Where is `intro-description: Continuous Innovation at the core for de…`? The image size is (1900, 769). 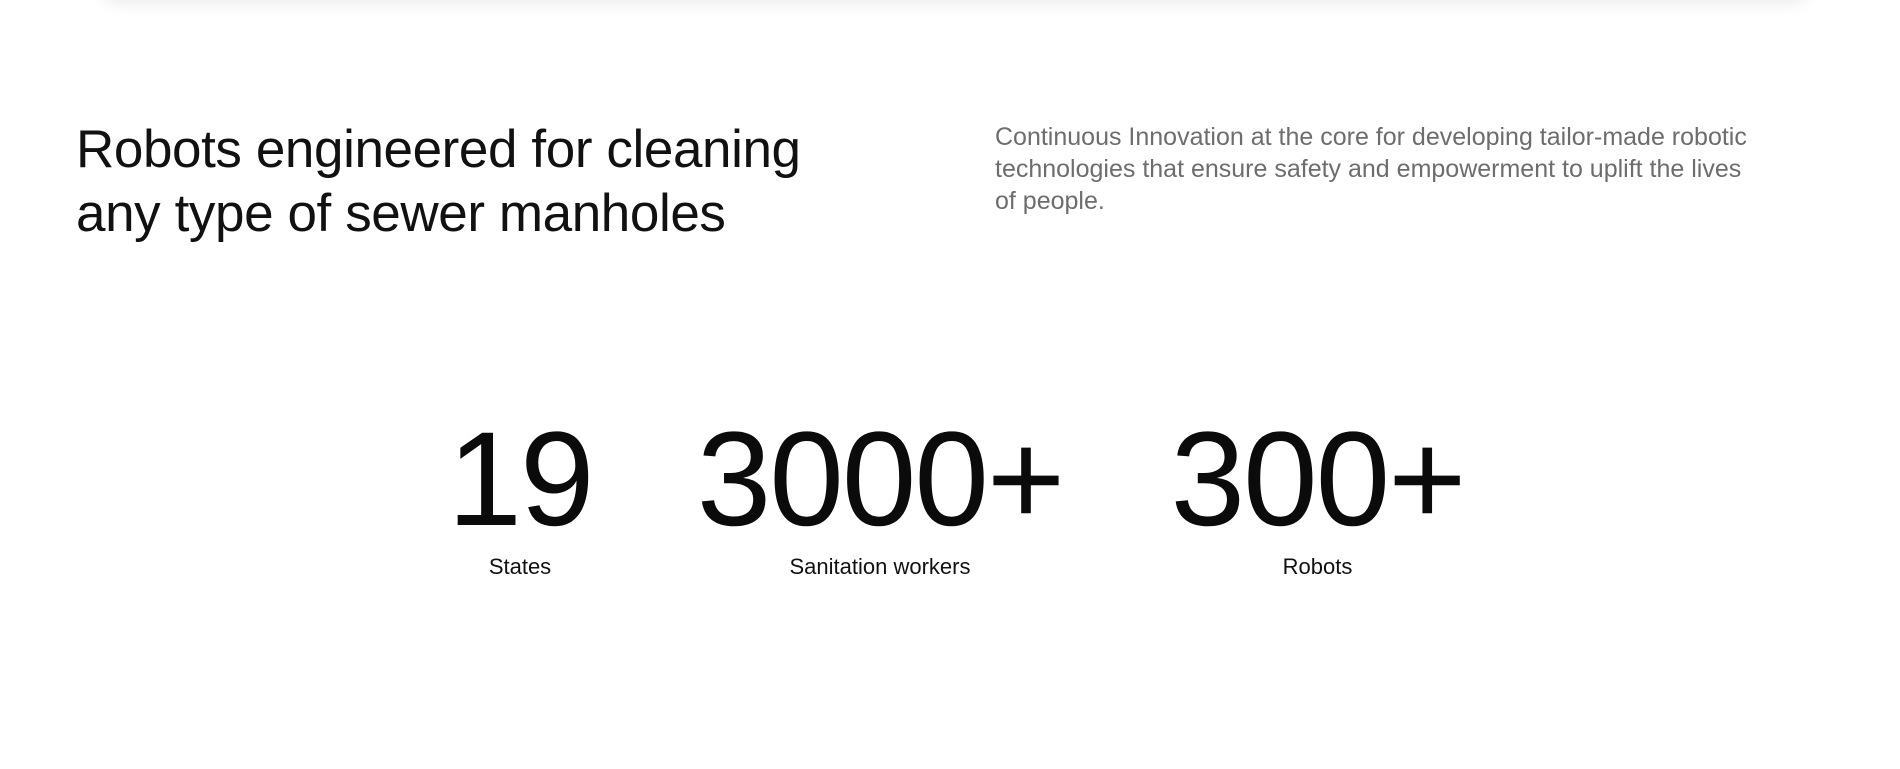 intro-description: Continuous Innovation at the core for de… is located at coordinates (1420, 169).